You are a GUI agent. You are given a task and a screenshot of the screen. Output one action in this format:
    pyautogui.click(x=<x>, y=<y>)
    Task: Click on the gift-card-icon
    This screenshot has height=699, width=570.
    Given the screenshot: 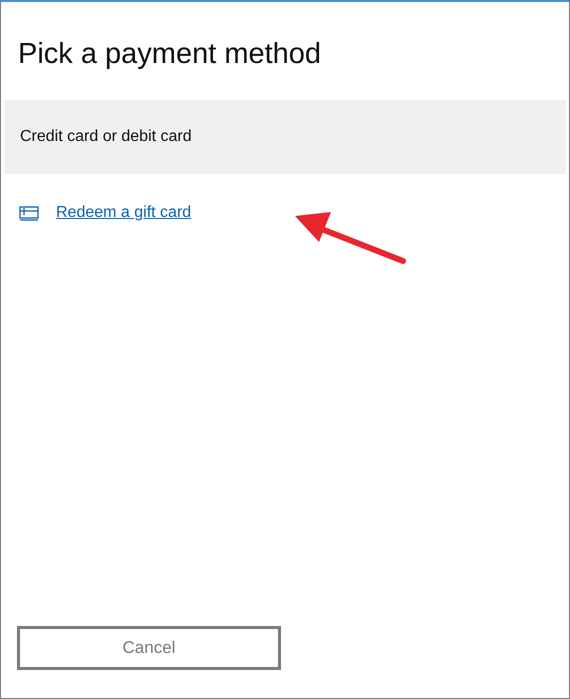 What is the action you would take?
    pyautogui.click(x=29, y=213)
    